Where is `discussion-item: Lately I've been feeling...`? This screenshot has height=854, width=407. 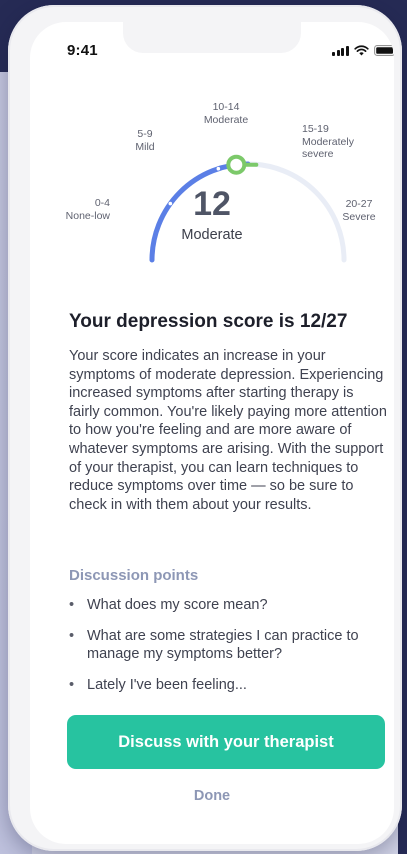
discussion-item: Lately I've been feeling... is located at coordinates (229, 685).